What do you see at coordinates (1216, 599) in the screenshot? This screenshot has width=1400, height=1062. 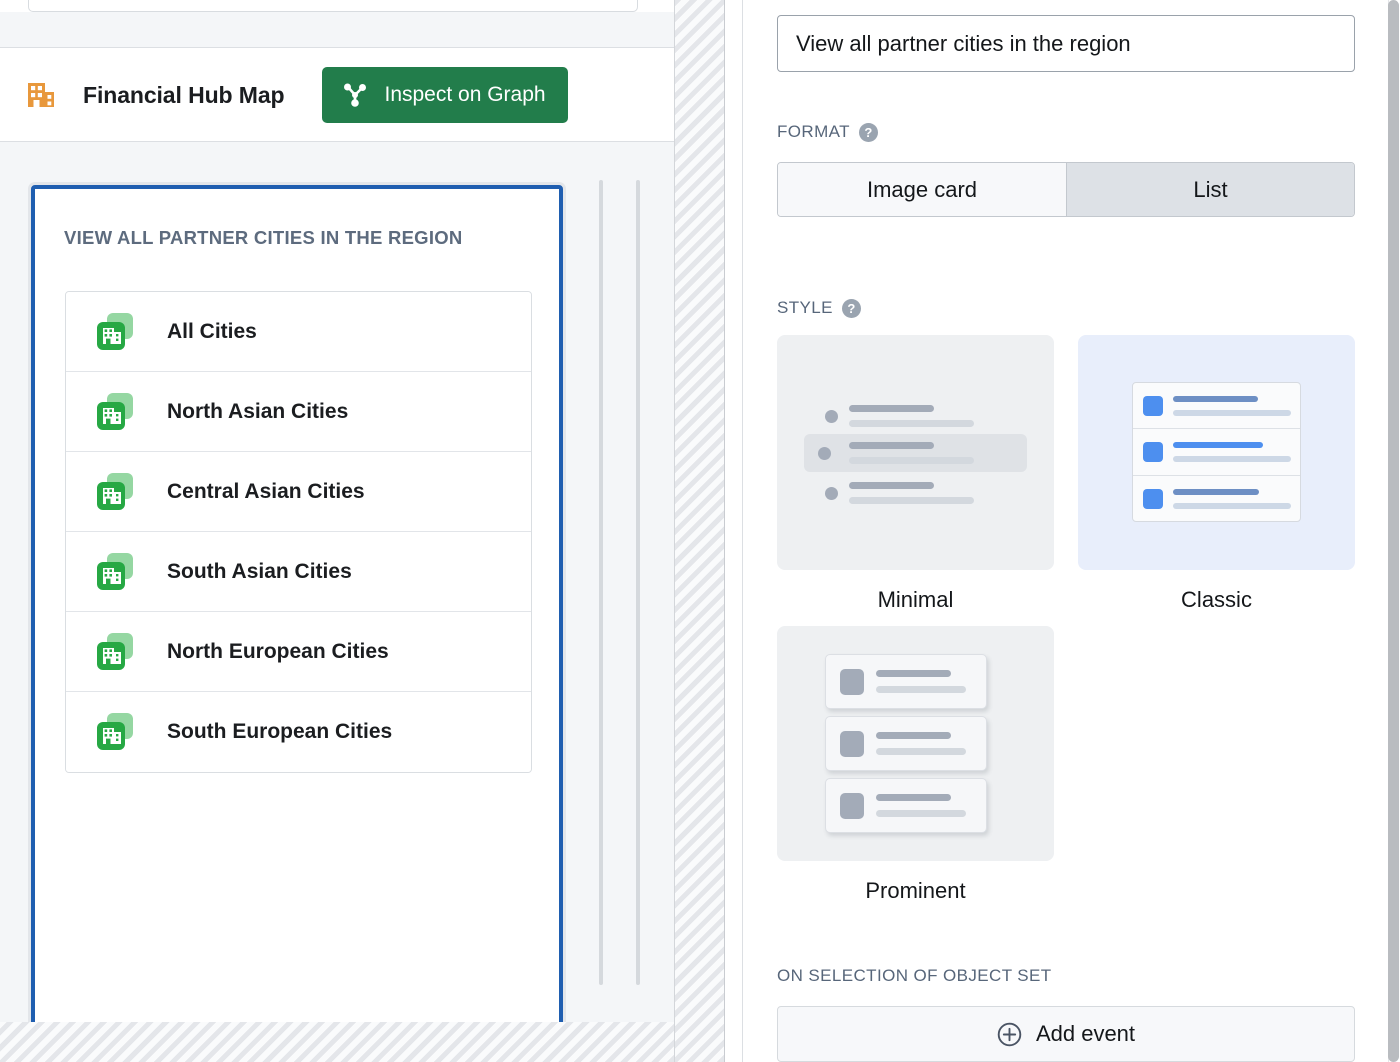 I see `style-option-label: Classic` at bounding box center [1216, 599].